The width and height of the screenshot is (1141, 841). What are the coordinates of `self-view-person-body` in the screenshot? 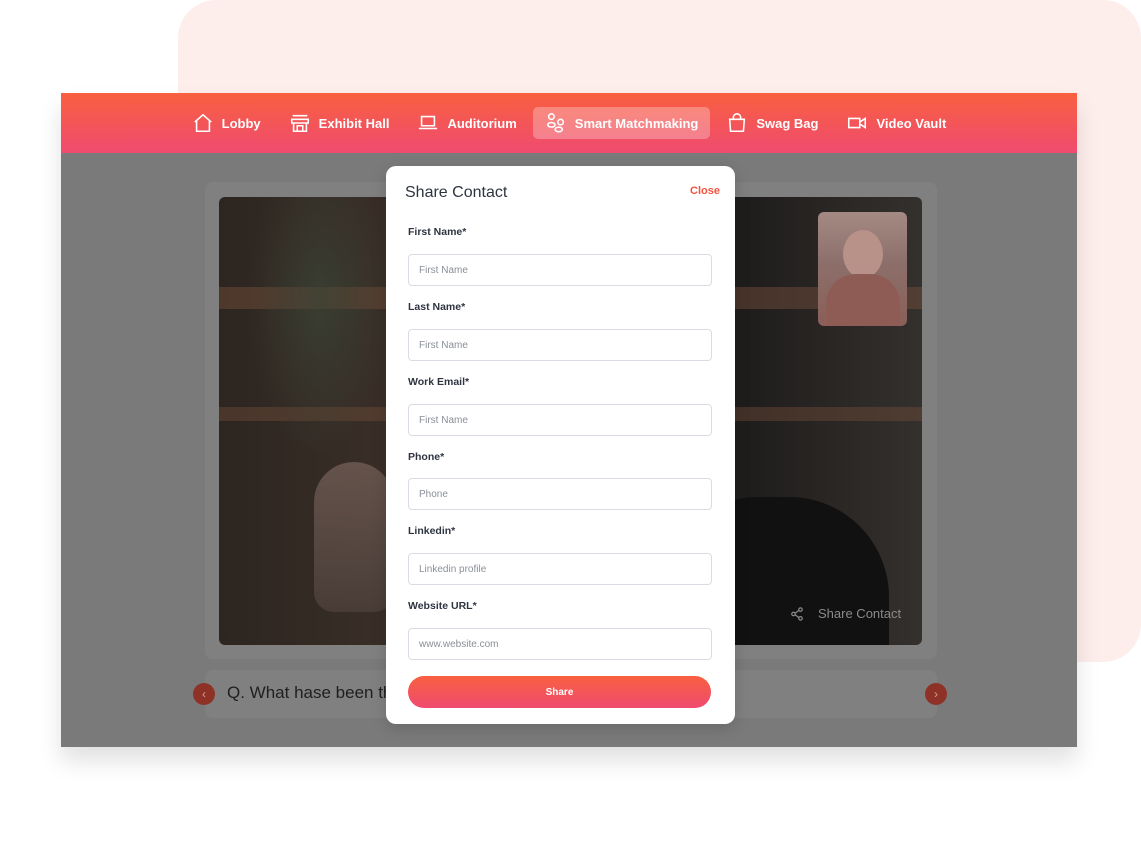 It's located at (863, 300).